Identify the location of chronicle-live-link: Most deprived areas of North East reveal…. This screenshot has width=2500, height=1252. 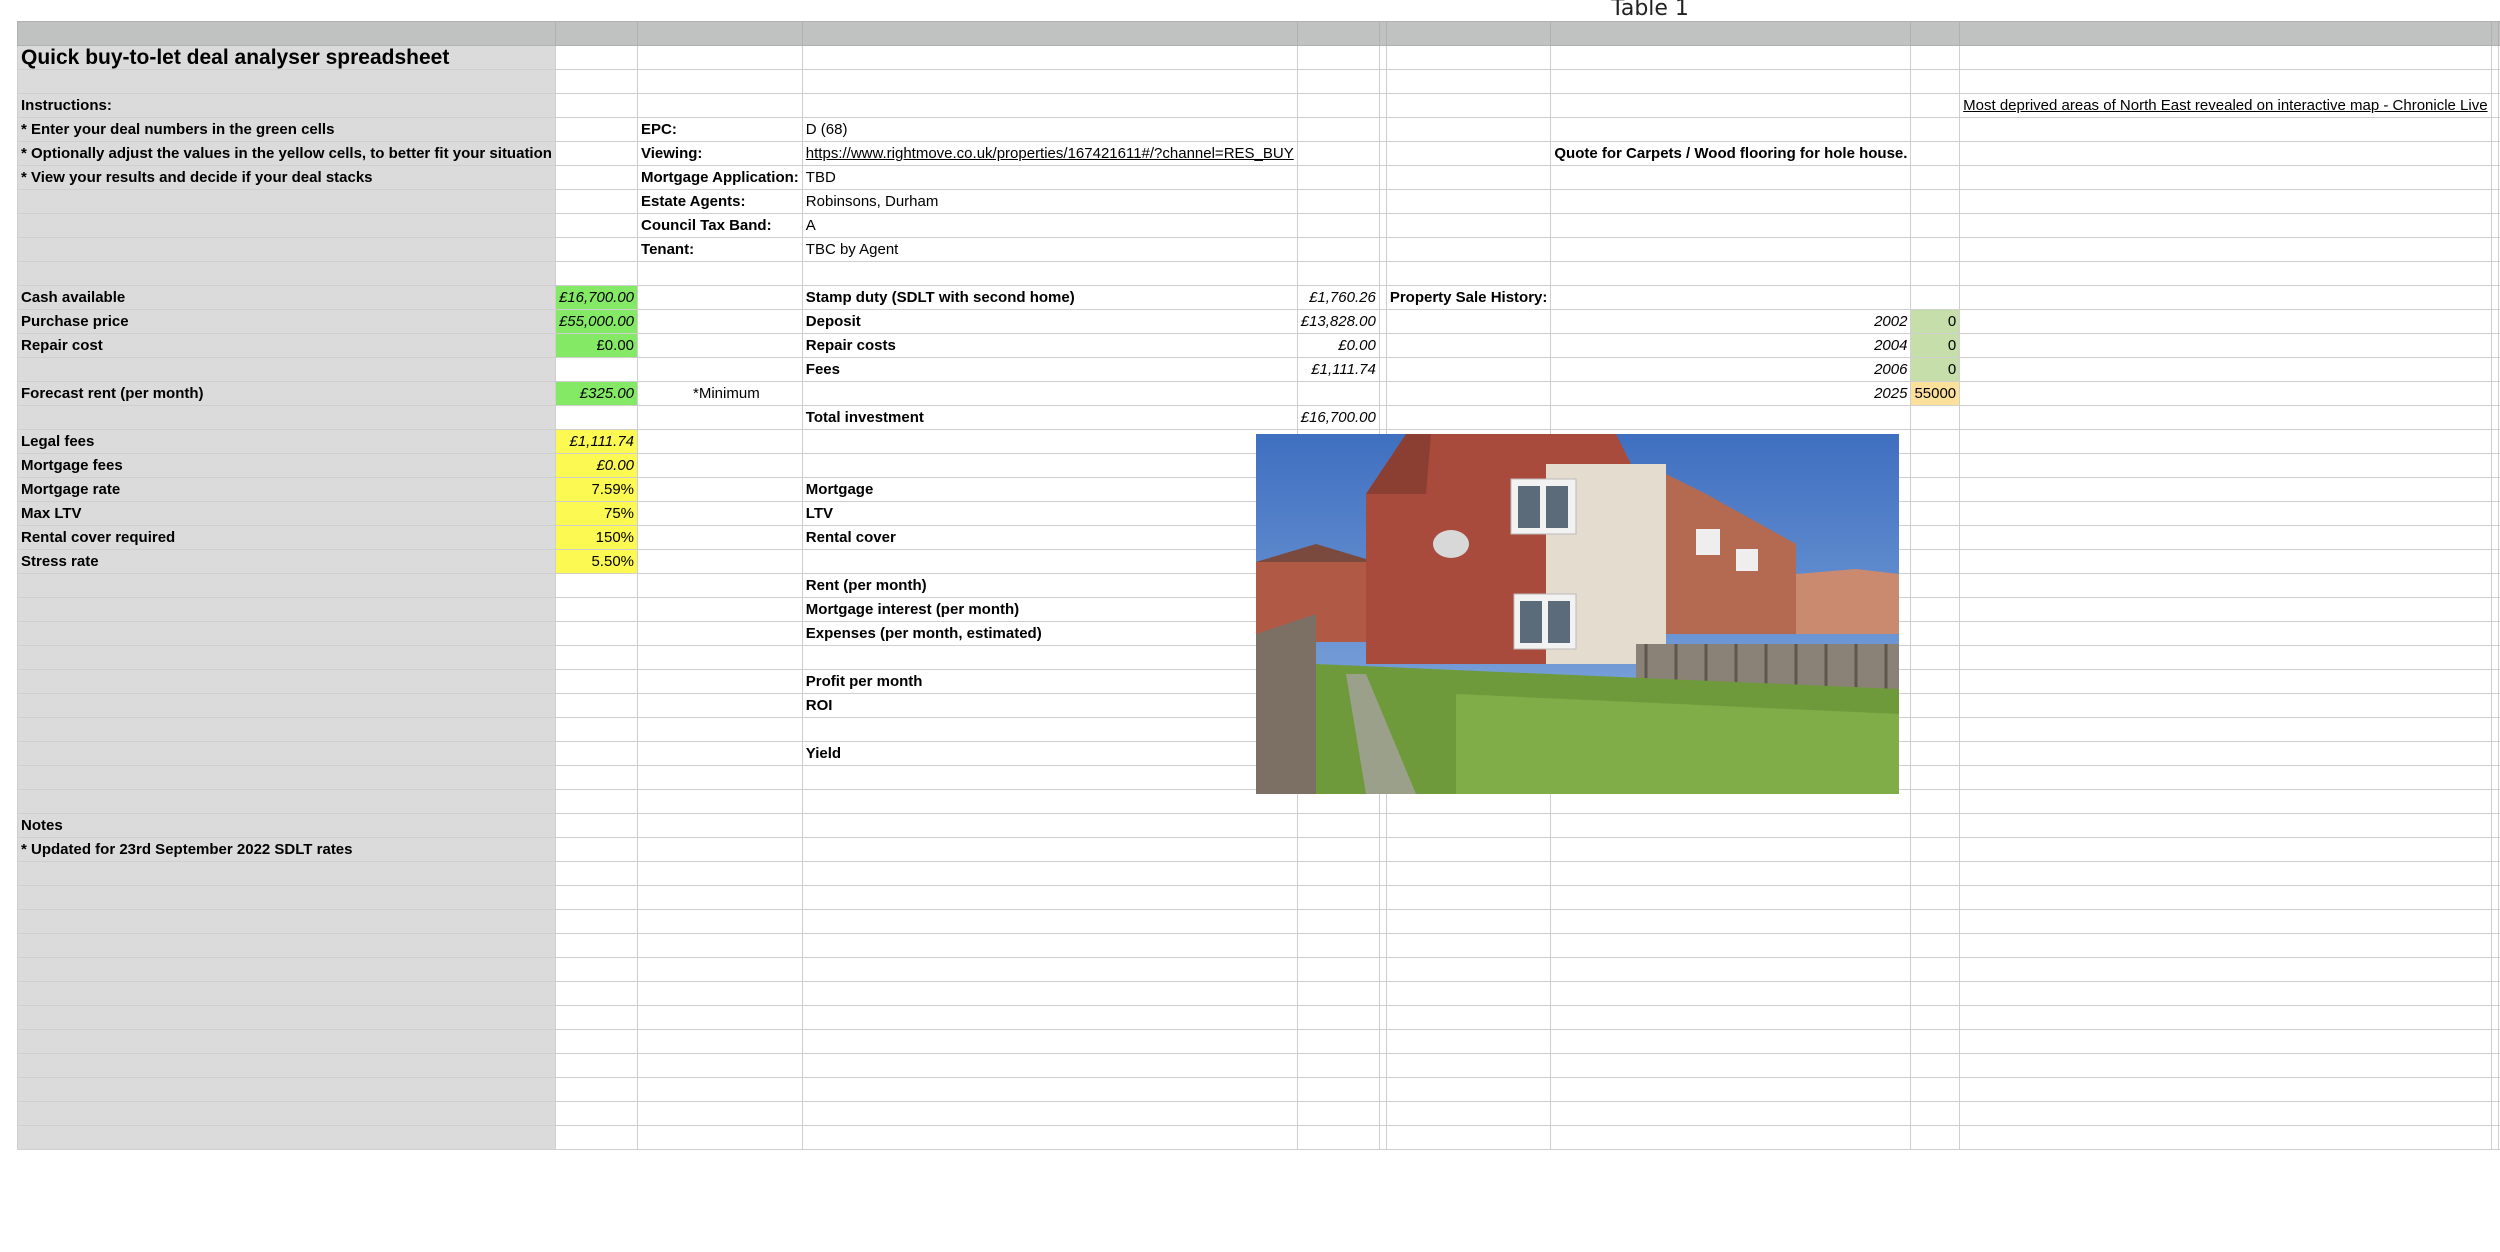
(2225, 105).